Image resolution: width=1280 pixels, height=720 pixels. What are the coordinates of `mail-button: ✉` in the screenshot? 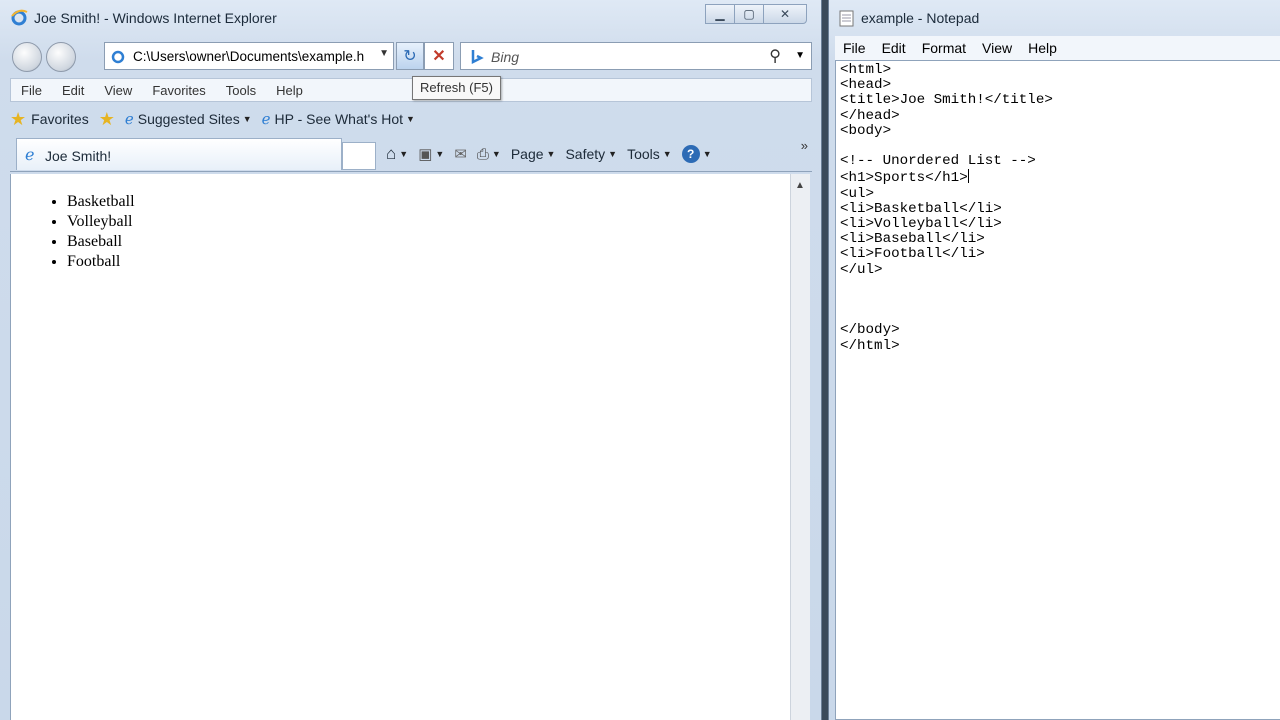 It's located at (460, 154).